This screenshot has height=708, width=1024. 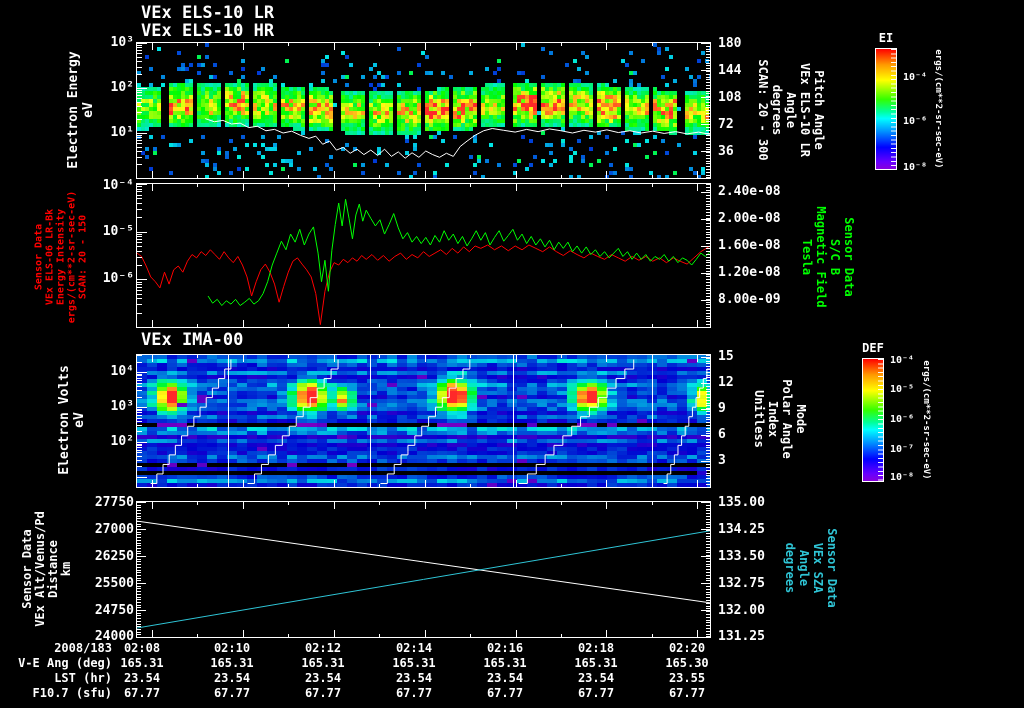 I want to click on y-tick-label: 10³, so click(x=122, y=42).